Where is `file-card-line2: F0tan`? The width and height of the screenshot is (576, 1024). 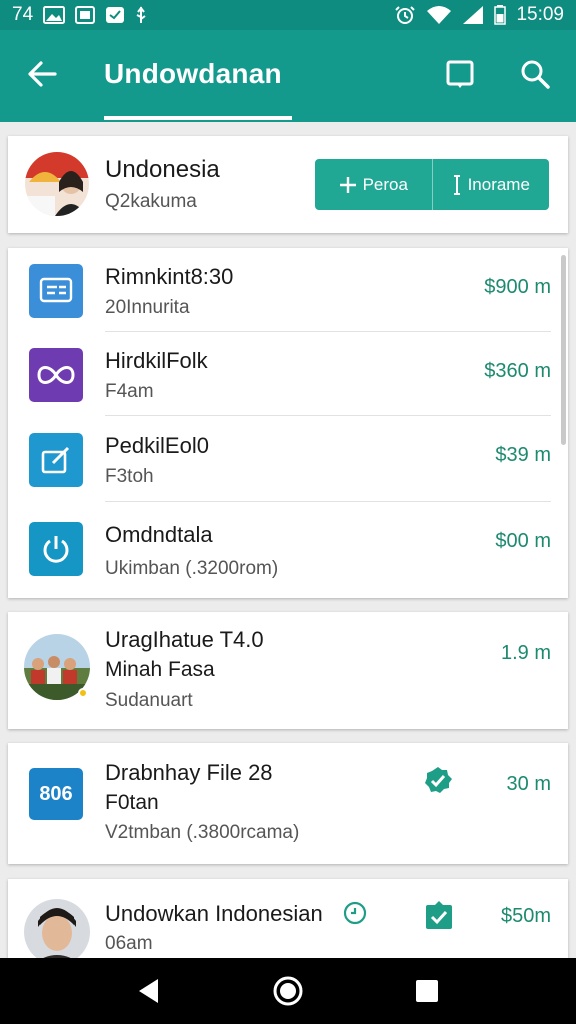 file-card-line2: F0tan is located at coordinates (132, 802).